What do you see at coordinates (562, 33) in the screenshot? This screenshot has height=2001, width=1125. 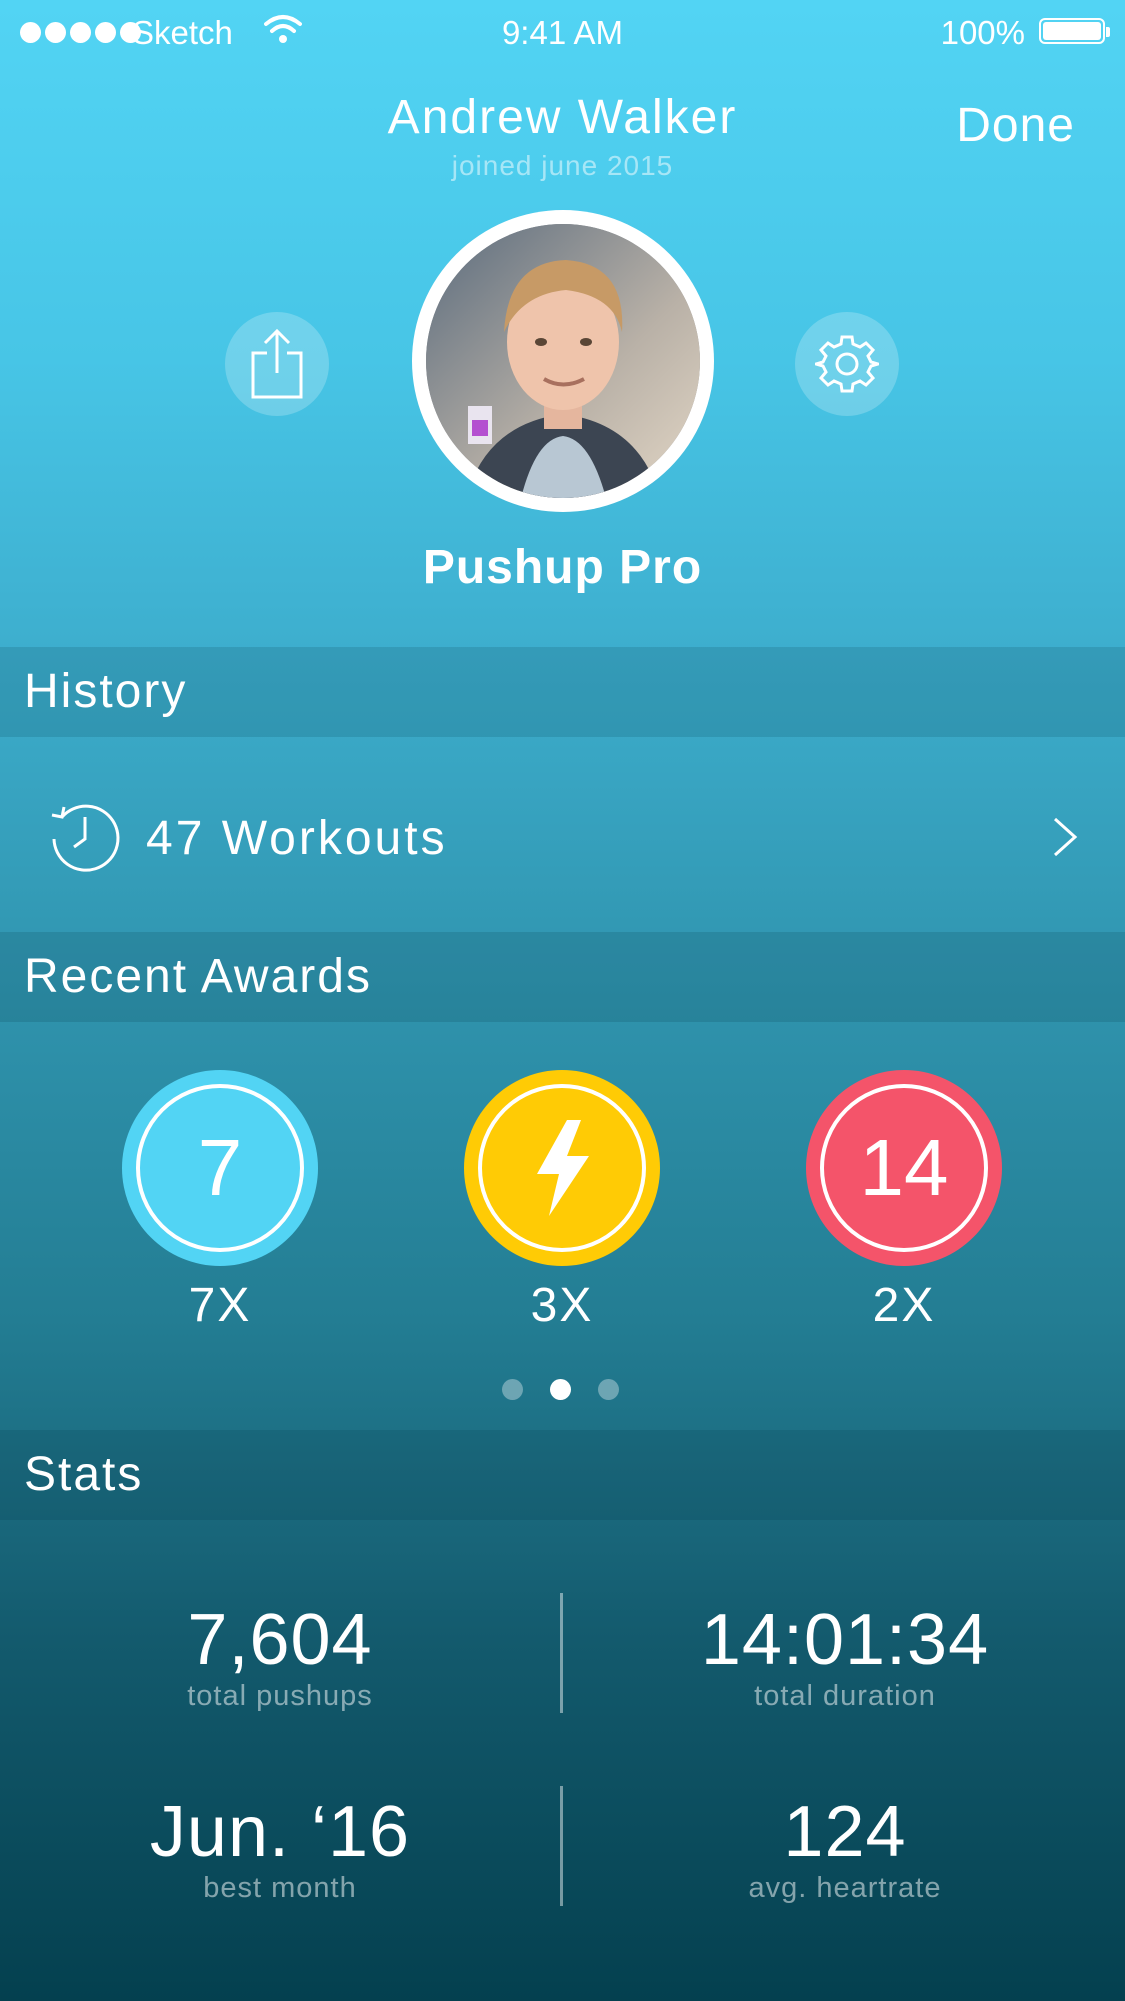 I see `status-bar: Sketch 9:41 AM 100%` at bounding box center [562, 33].